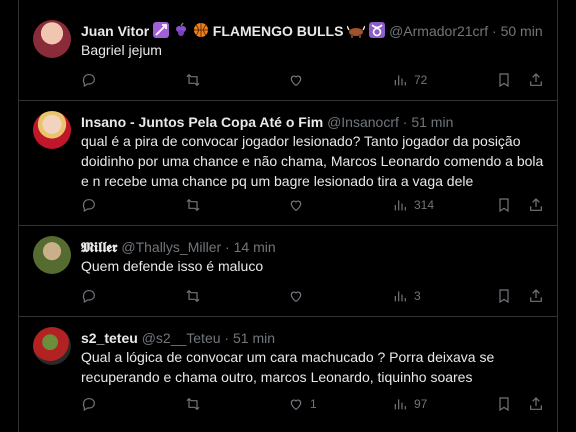  I want to click on like-count: 1, so click(313, 404).